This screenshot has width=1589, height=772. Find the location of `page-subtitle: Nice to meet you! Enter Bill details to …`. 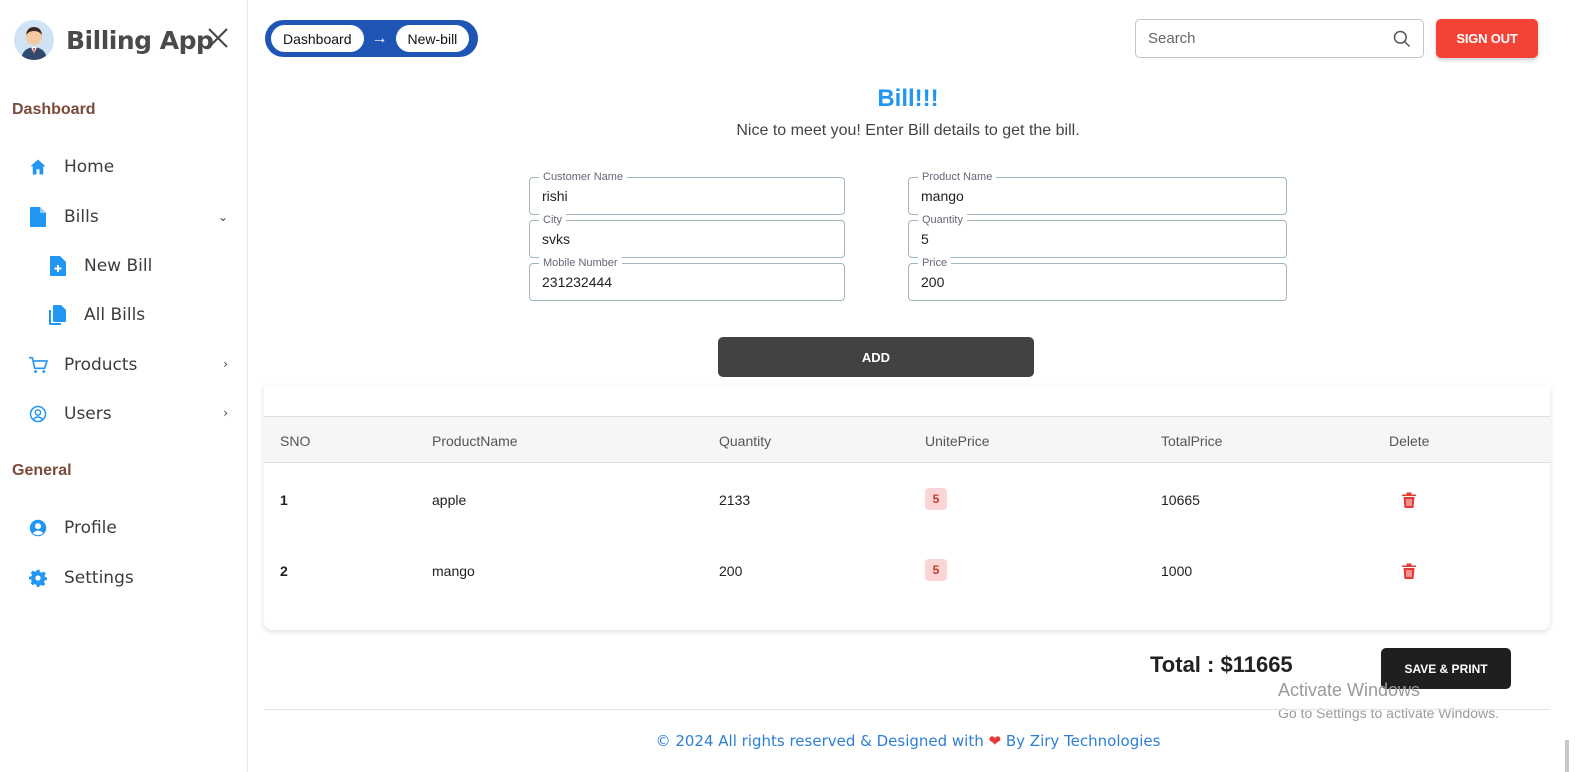

page-subtitle: Nice to meet you! Enter Bill details to … is located at coordinates (908, 130).